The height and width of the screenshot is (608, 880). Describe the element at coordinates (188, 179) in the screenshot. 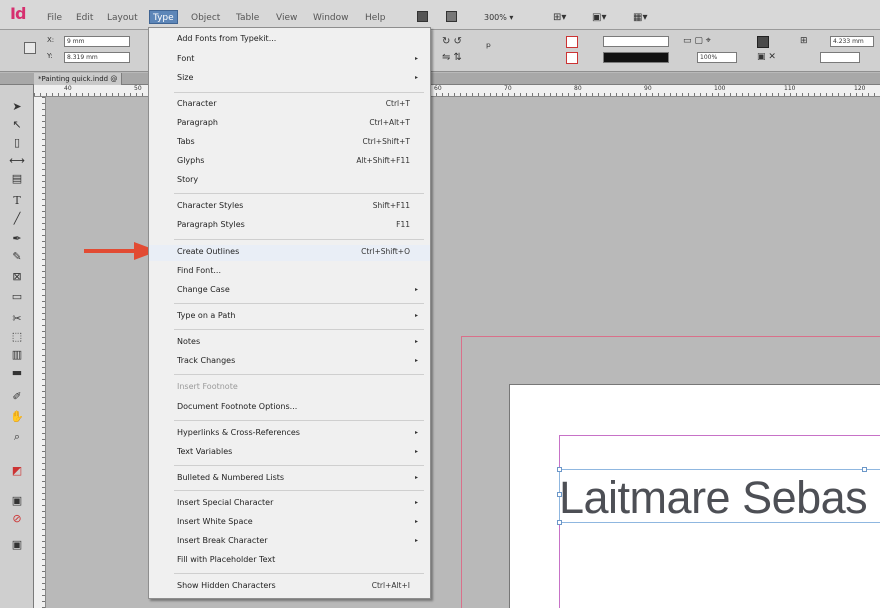

I see `menu-item-label: Story` at that location.